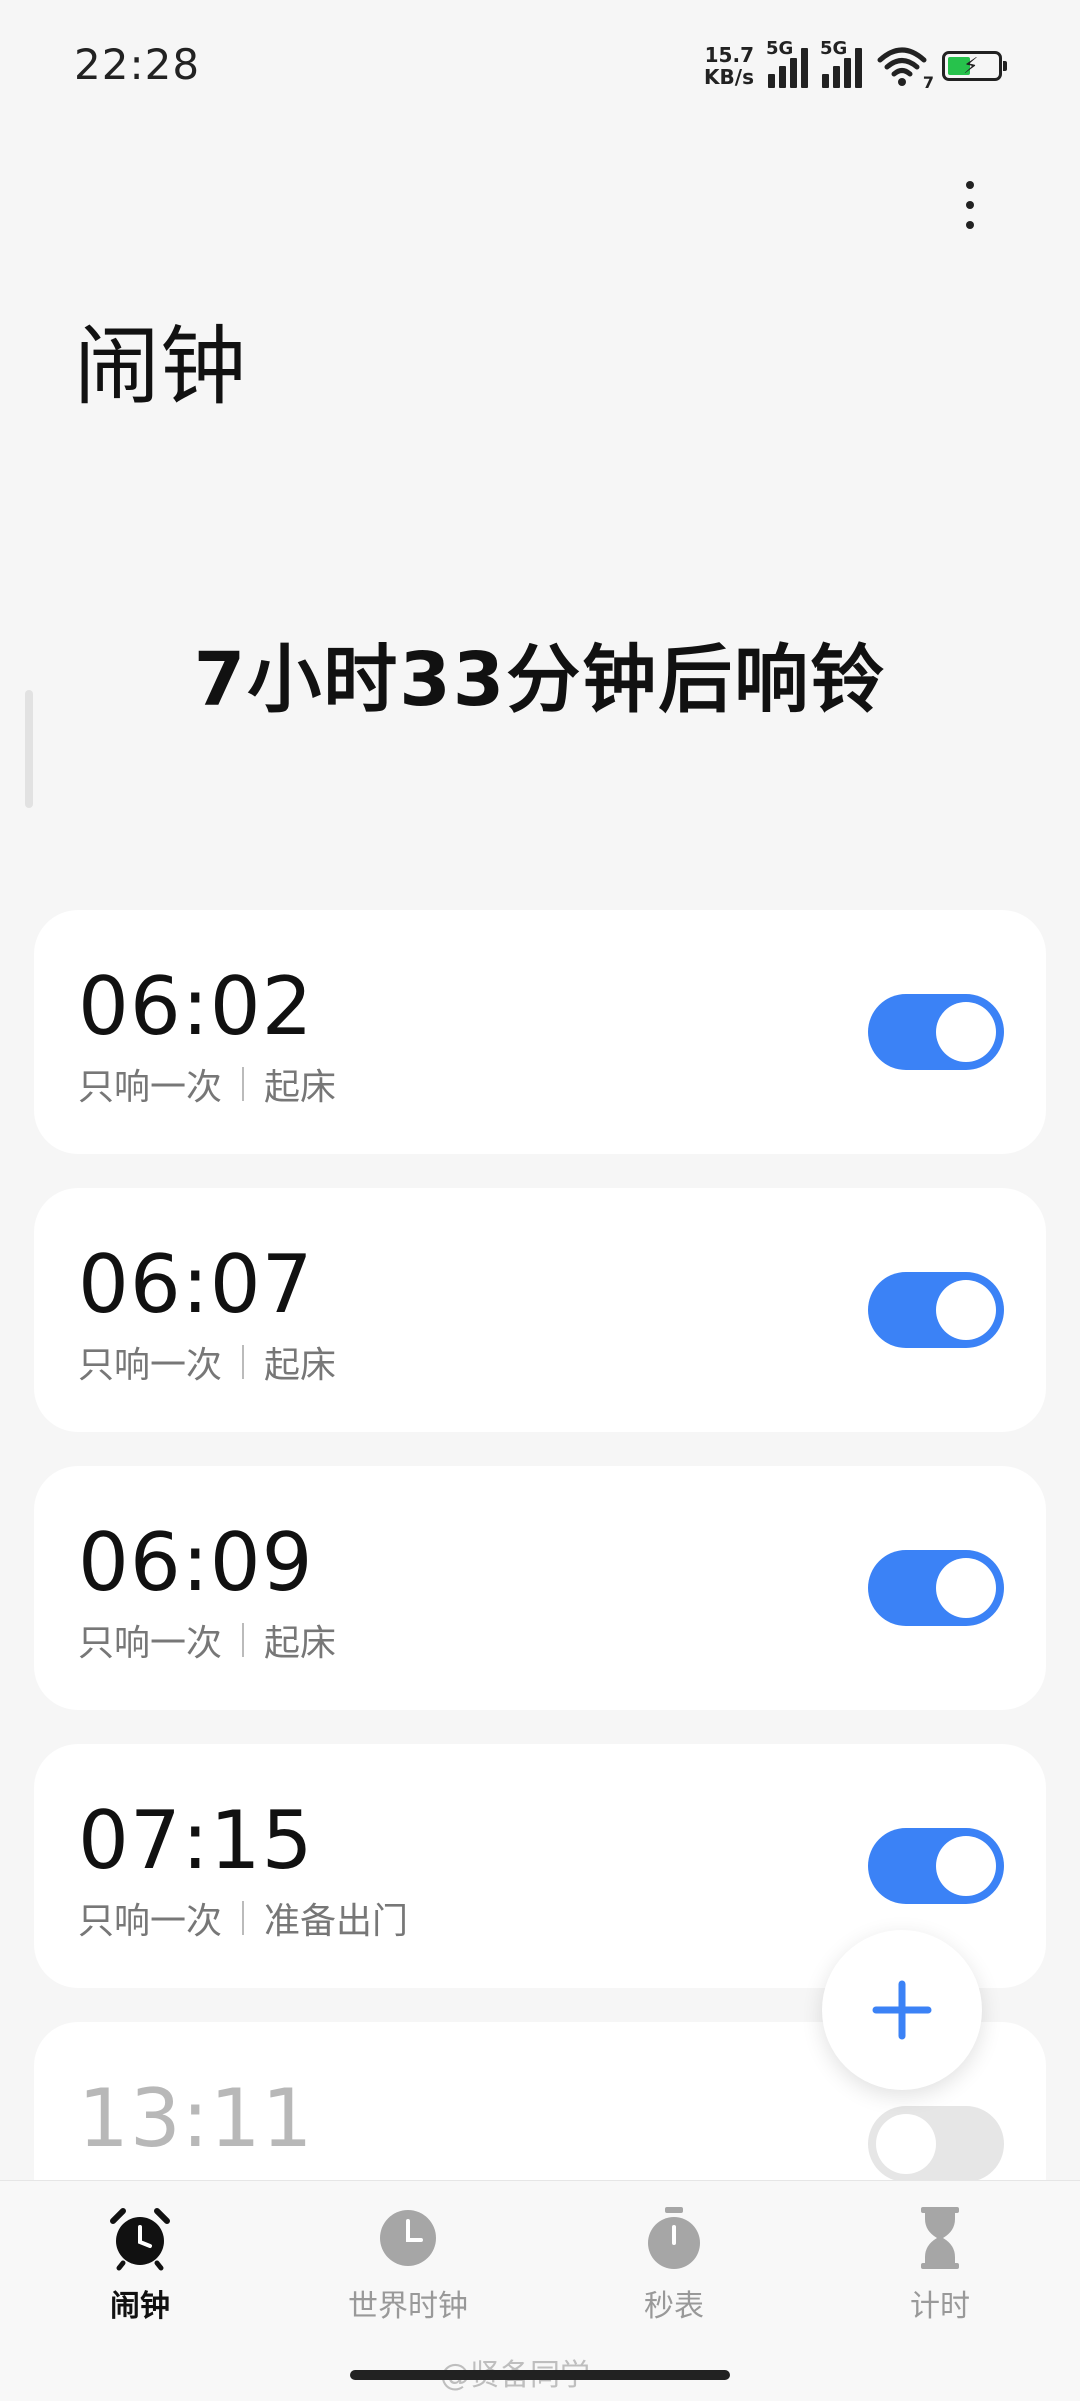 The width and height of the screenshot is (1080, 2401). Describe the element at coordinates (841, 63) in the screenshot. I see `cellular-signal-icon-2: 5G` at that location.